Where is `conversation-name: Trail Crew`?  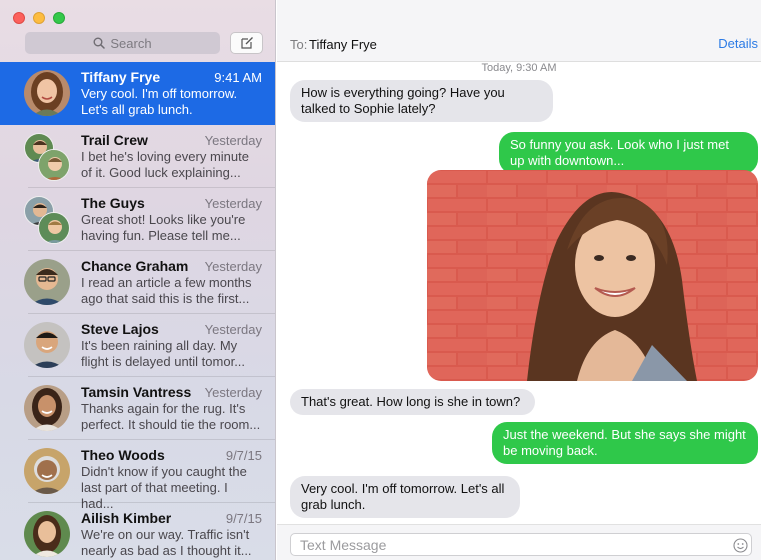
conversation-name: Trail Crew is located at coordinates (114, 140).